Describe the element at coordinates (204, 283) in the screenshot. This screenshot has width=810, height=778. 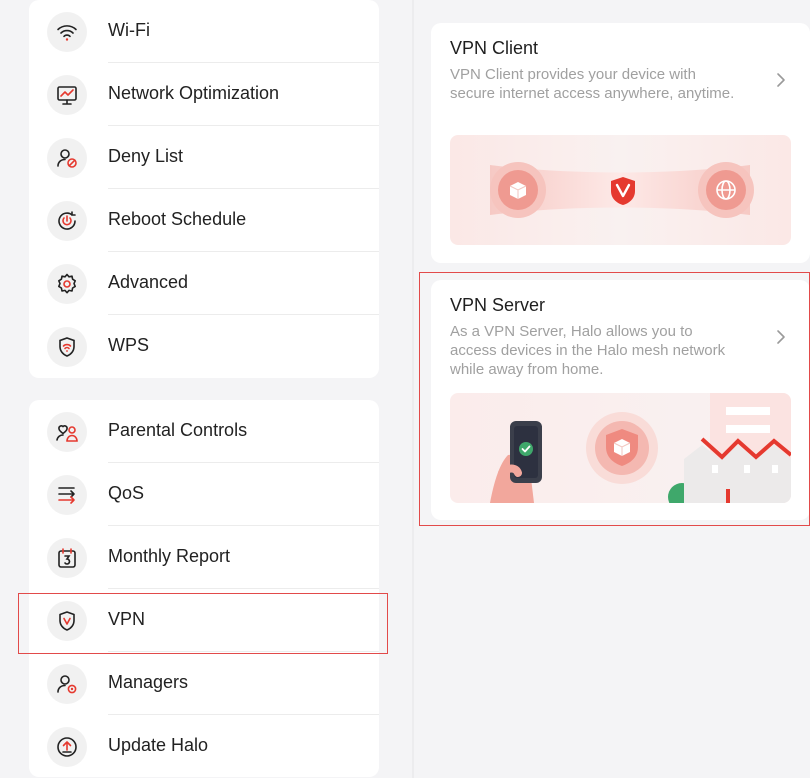
I see `menu-item-advanced: Advanced` at that location.